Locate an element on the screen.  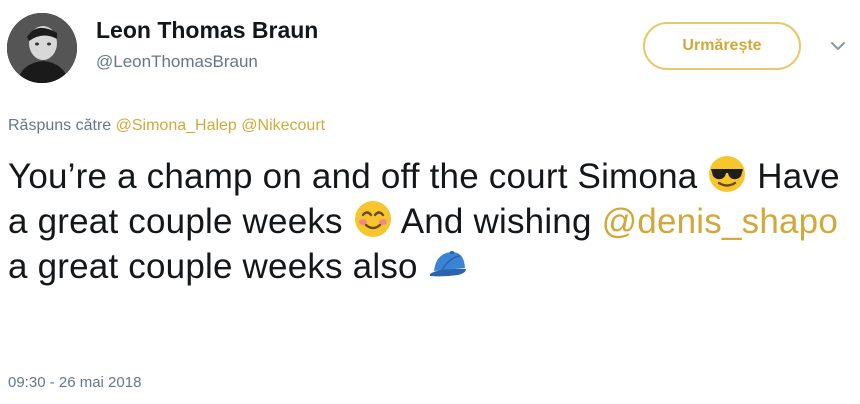
reply-prefix: Răspuns către is located at coordinates (60, 125).